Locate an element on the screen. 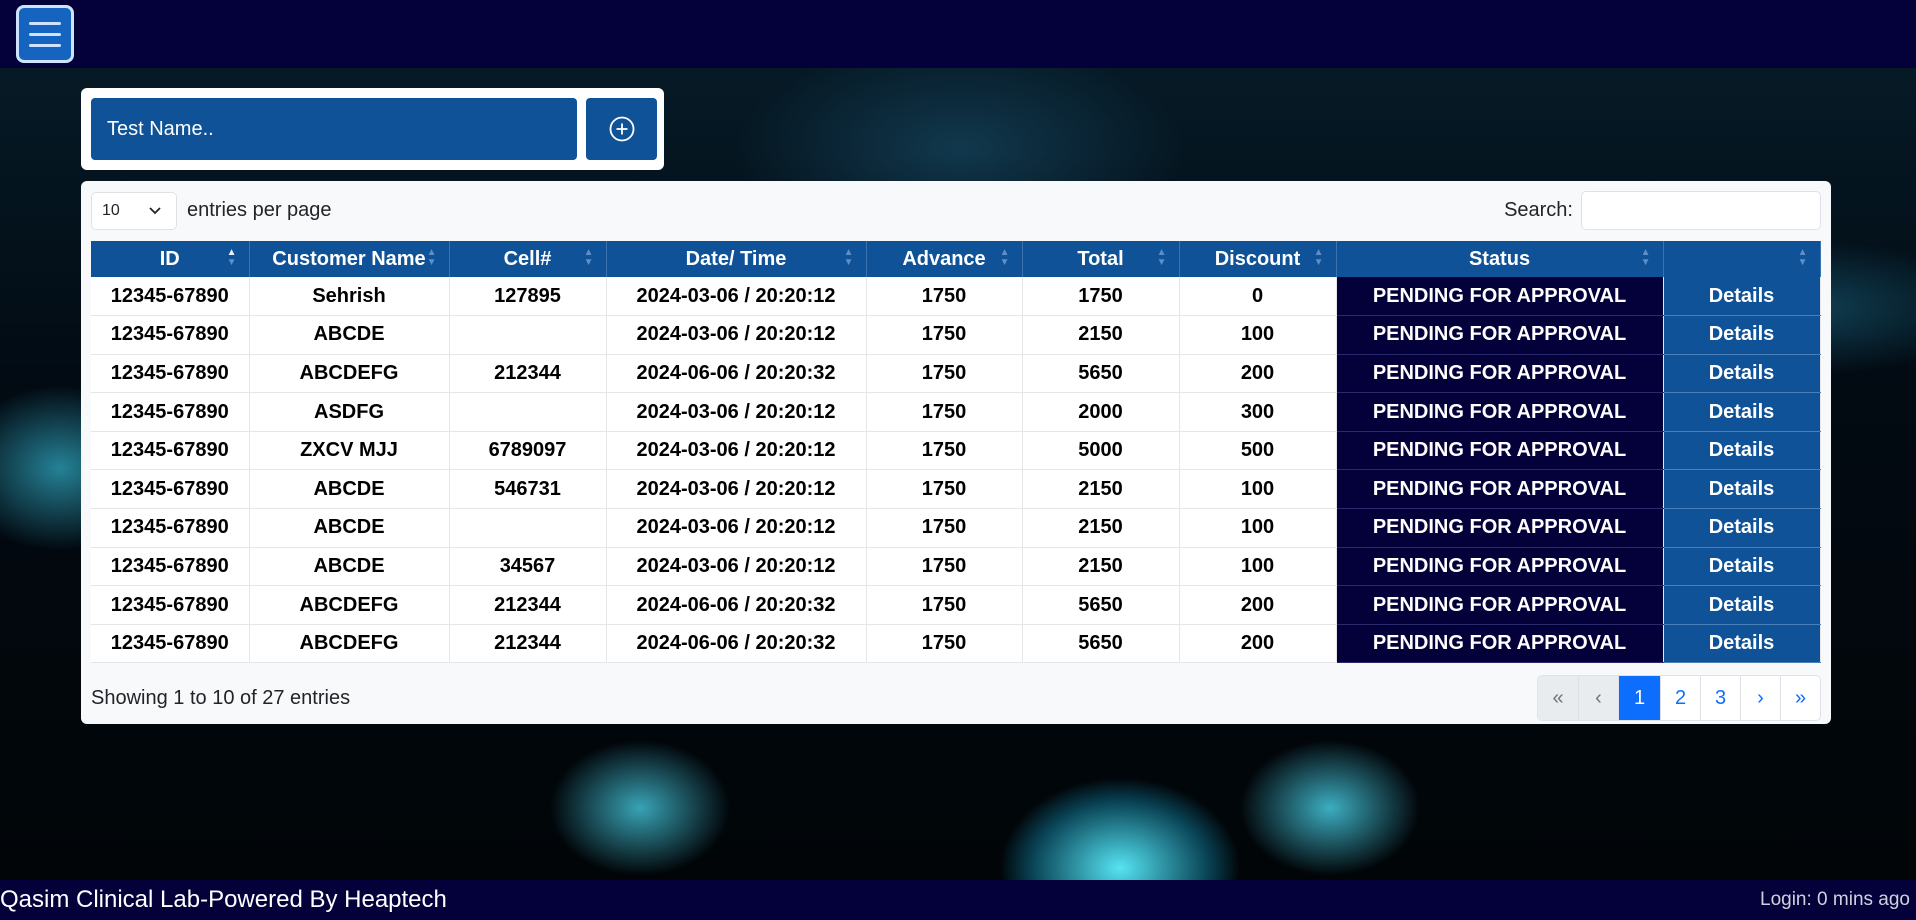 The image size is (1916, 920). pagination: « ‹ 1 2 3 › » is located at coordinates (1679, 698).